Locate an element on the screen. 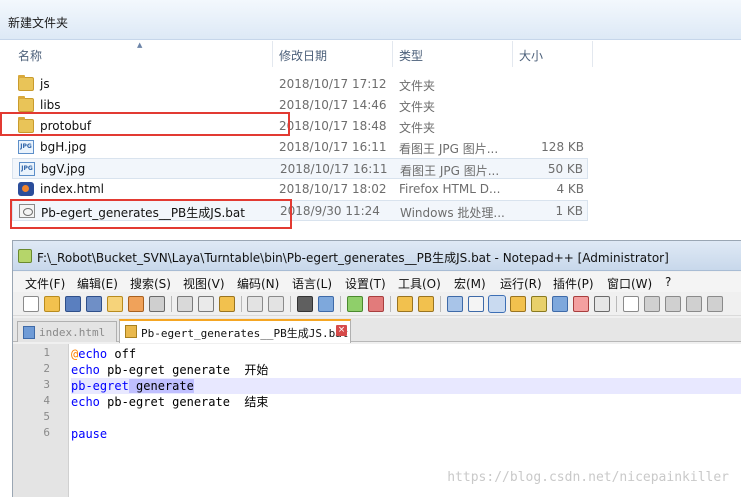  run-macro-multiple-icon is located at coordinates (694, 304).